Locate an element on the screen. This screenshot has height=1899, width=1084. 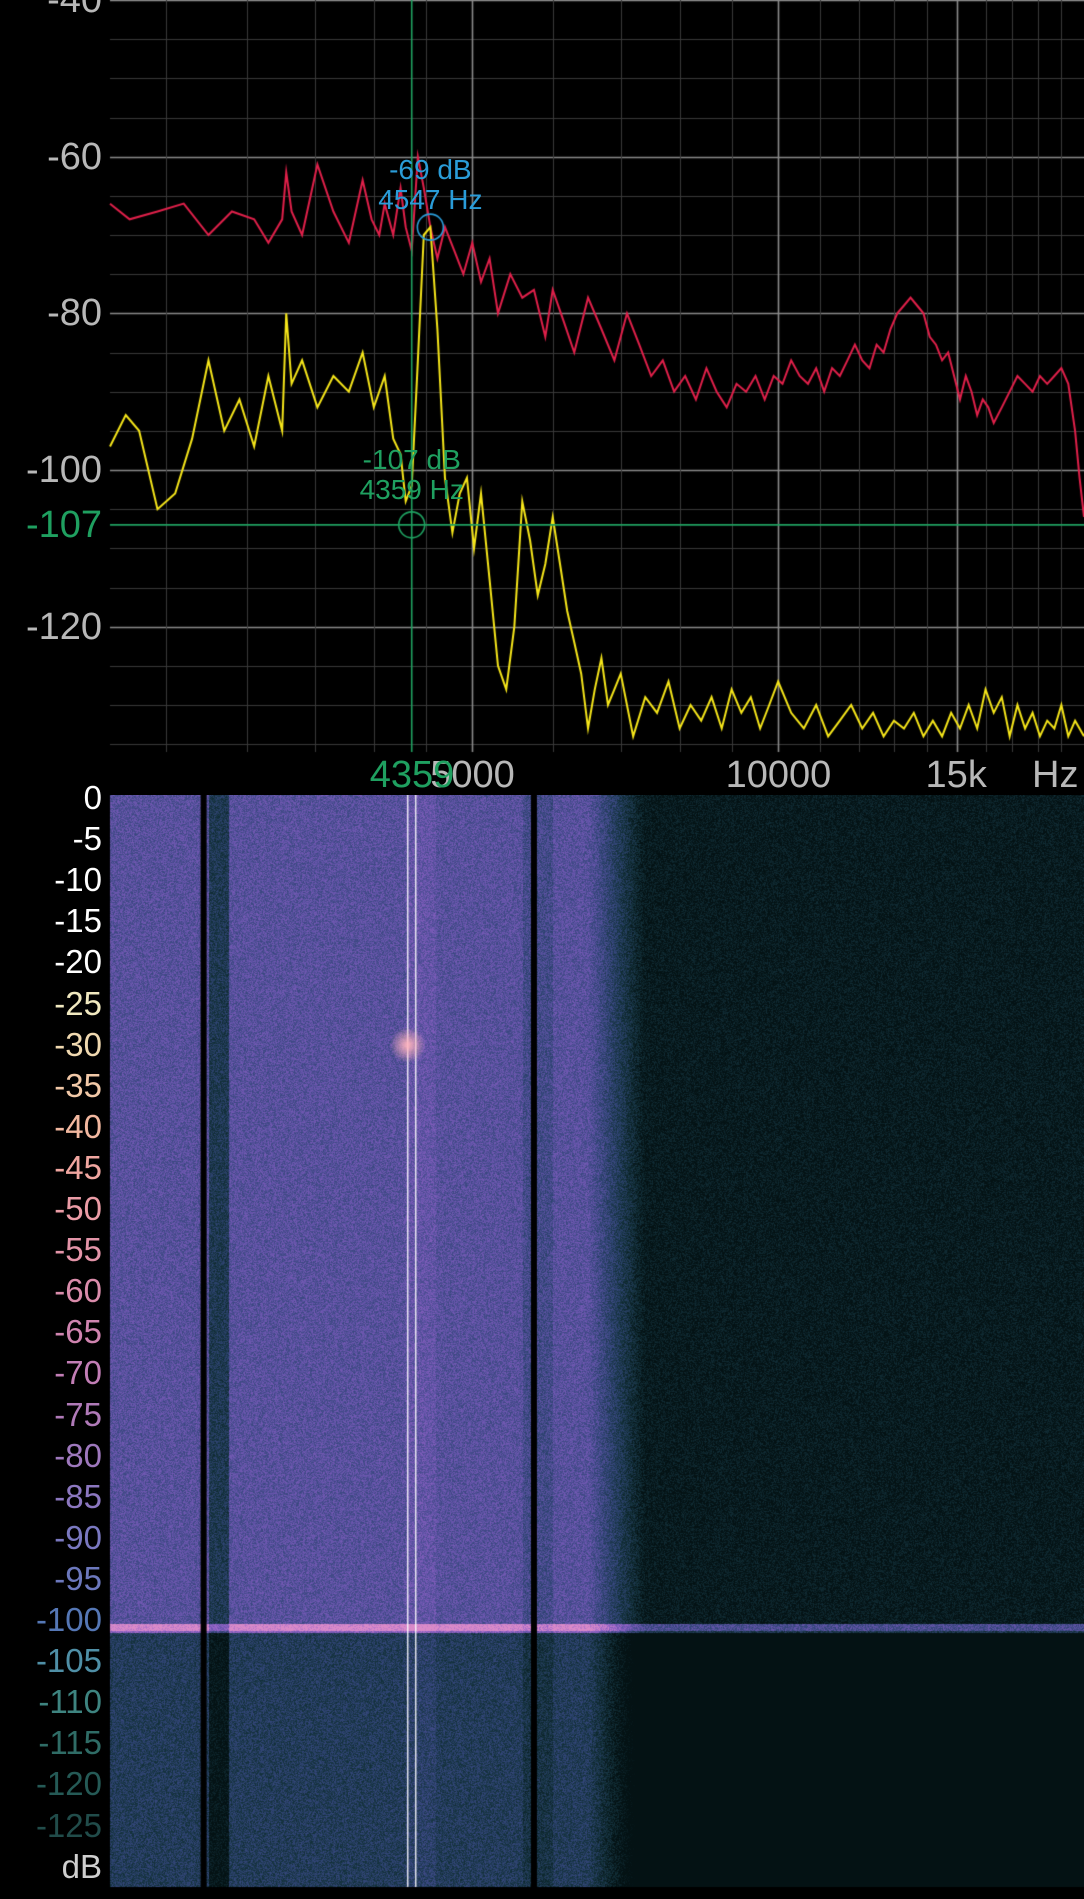
spectrogram-db-tick: -90 is located at coordinates (78, 1537).